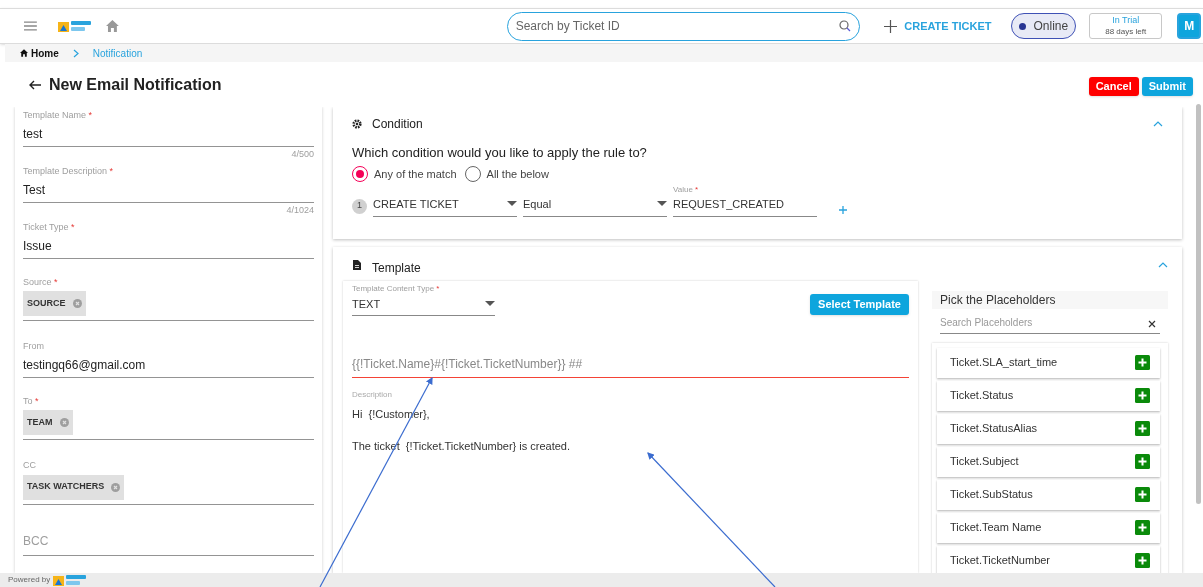 This screenshot has width=1203, height=587. I want to click on field-label: CC, so click(30, 465).